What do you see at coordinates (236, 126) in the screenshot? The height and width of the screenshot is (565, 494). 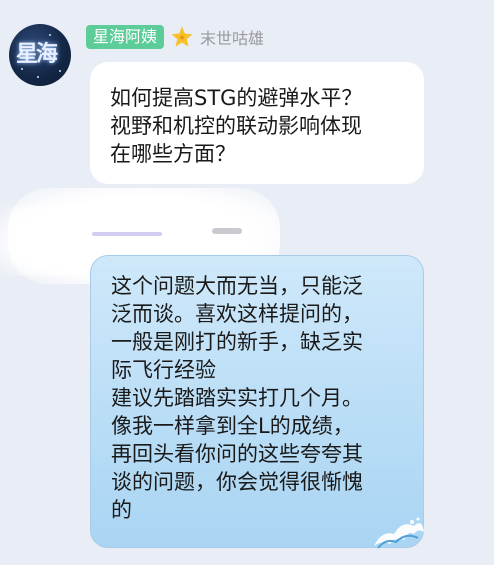 I see `question-line: 视野和机控的联动影响体现` at bounding box center [236, 126].